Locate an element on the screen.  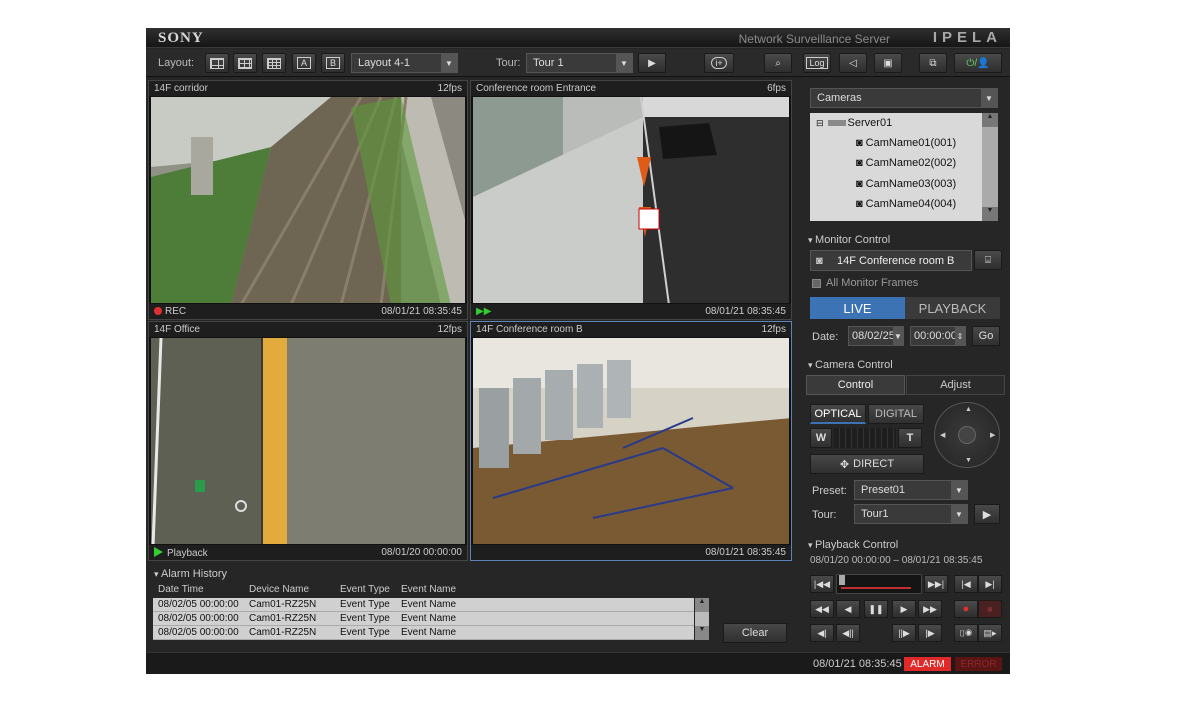
window-button: ⧉ is located at coordinates (933, 63).